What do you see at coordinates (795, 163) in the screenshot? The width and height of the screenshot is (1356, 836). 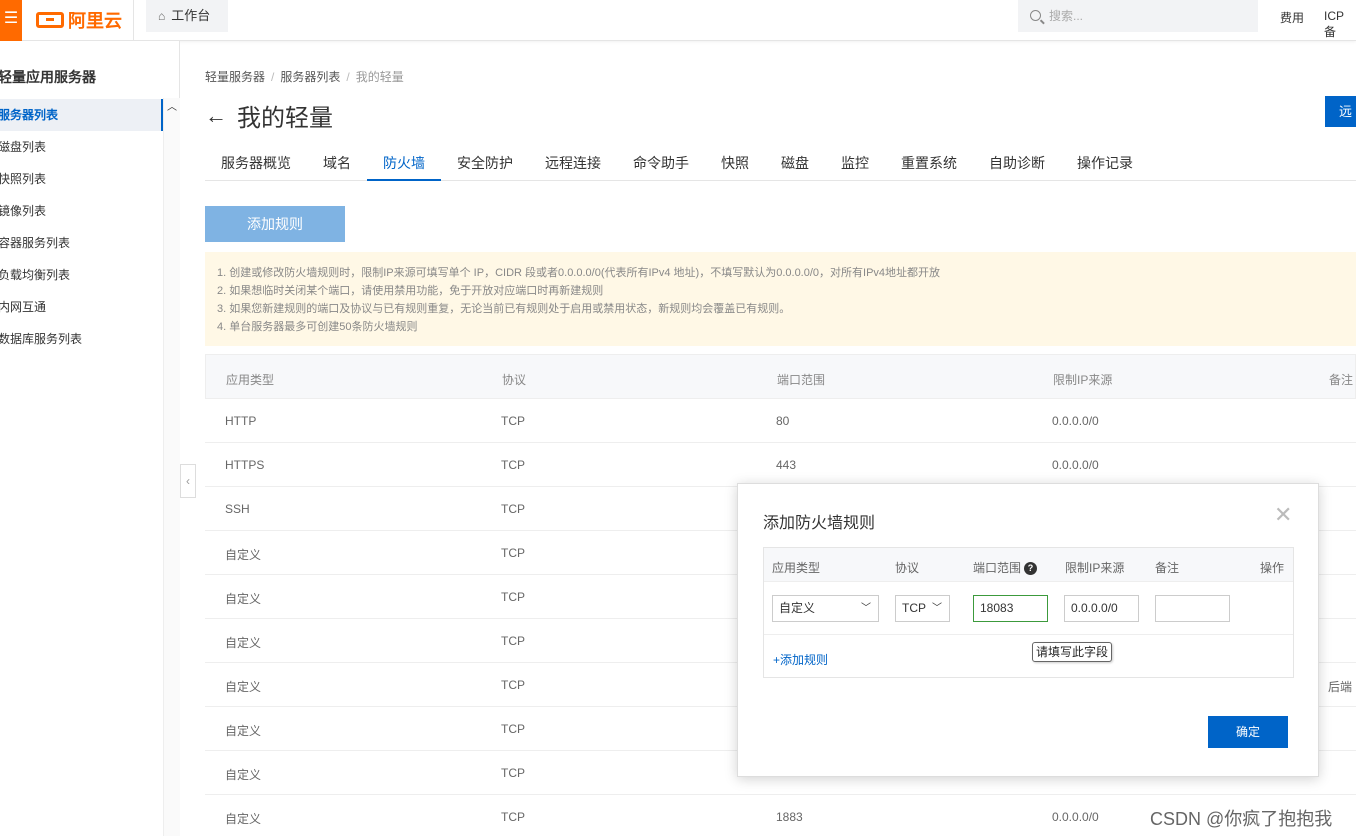 I see `tab-disk: 磁盘` at bounding box center [795, 163].